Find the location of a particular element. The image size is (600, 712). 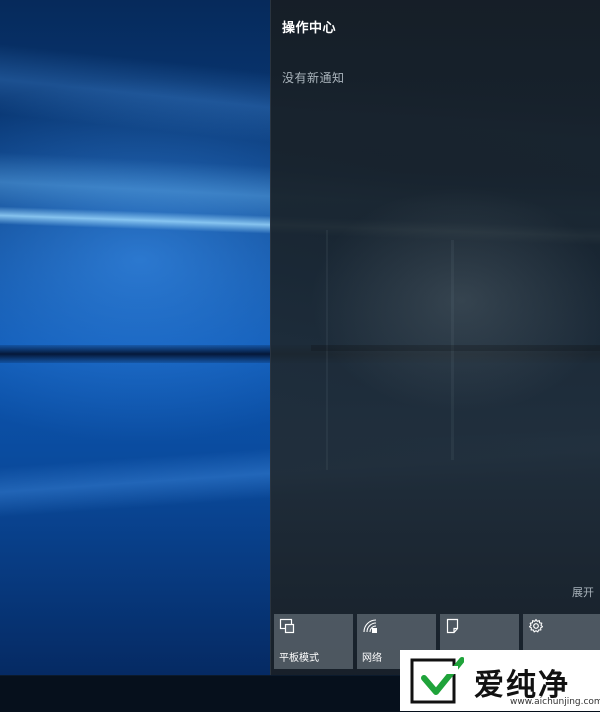

tablet-mode-icon is located at coordinates (287, 626).